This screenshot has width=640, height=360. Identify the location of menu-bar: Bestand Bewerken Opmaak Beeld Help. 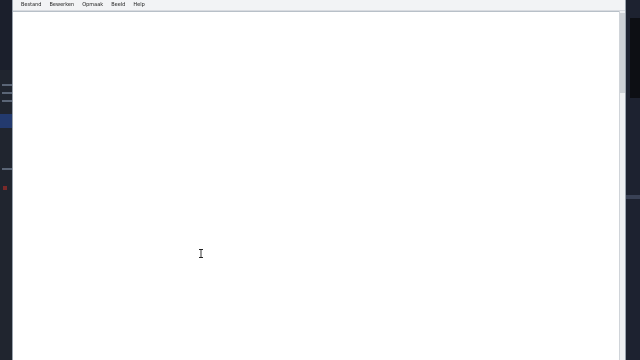
(319, 5).